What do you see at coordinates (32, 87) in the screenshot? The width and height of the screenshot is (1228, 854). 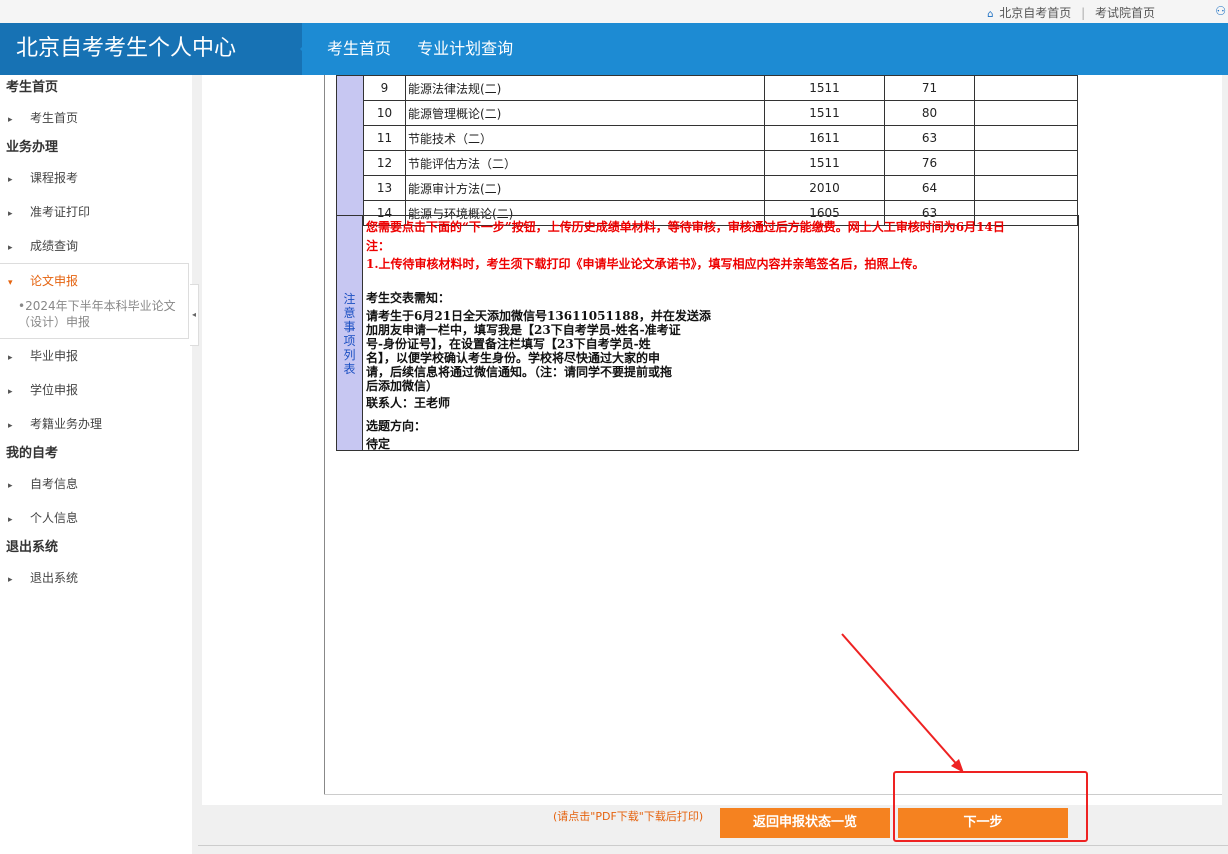 I see `sidebar-section-student-home: 考生首页` at bounding box center [32, 87].